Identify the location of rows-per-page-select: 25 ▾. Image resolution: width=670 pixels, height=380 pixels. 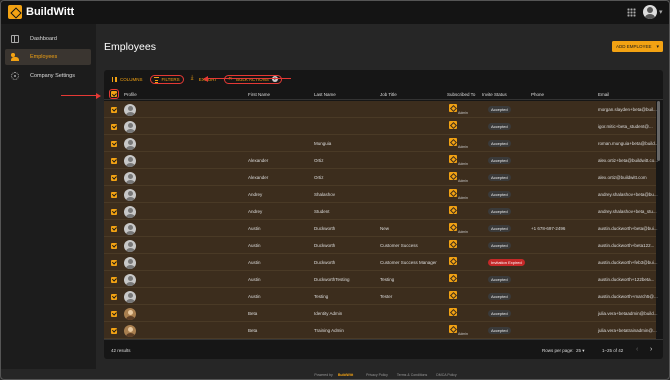
(580, 351).